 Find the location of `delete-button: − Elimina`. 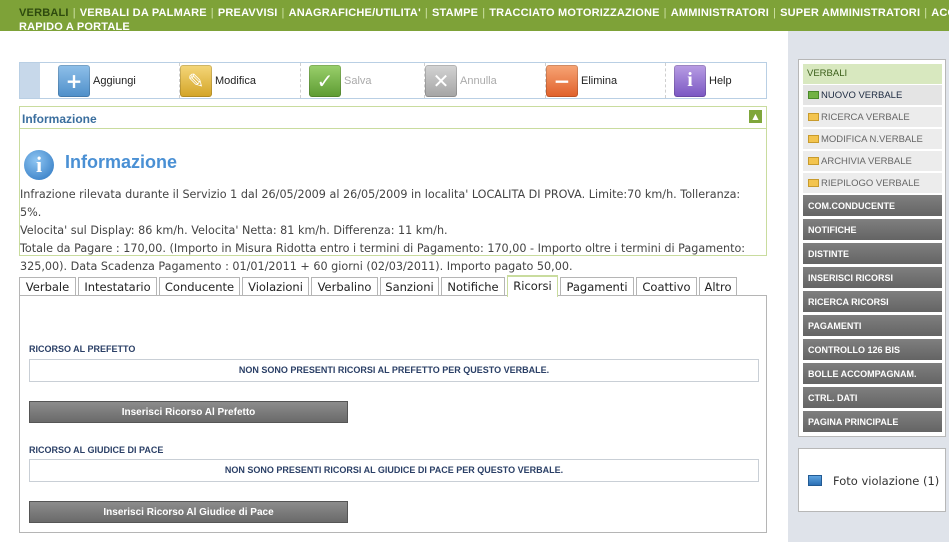

delete-button: − Elimina is located at coordinates (606, 80).